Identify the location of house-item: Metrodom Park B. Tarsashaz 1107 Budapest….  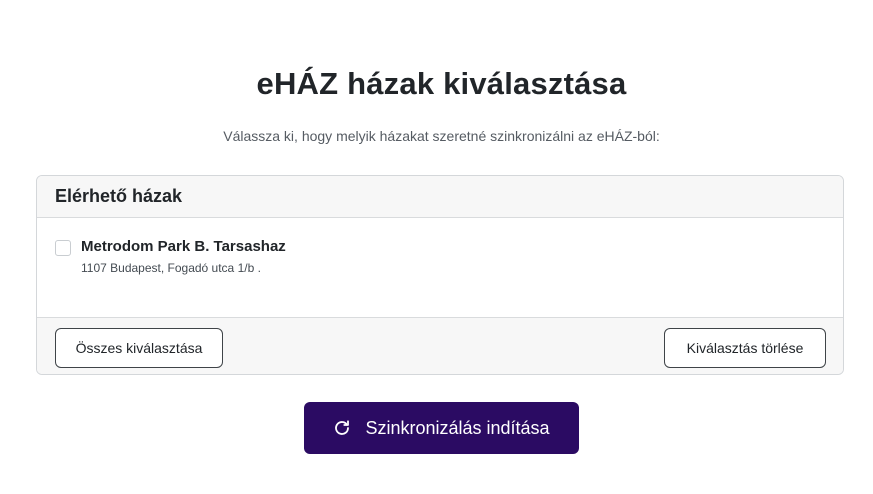
(170, 256).